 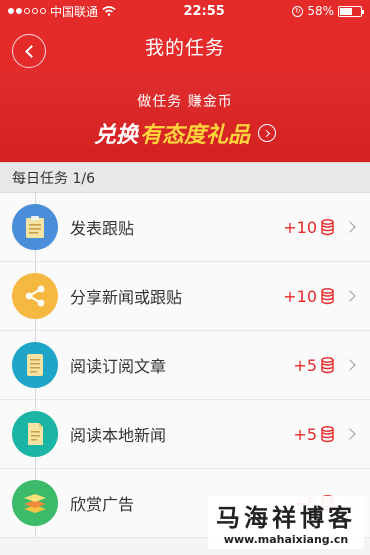 What do you see at coordinates (286, 517) in the screenshot?
I see `watermark-title: 马海祥博客` at bounding box center [286, 517].